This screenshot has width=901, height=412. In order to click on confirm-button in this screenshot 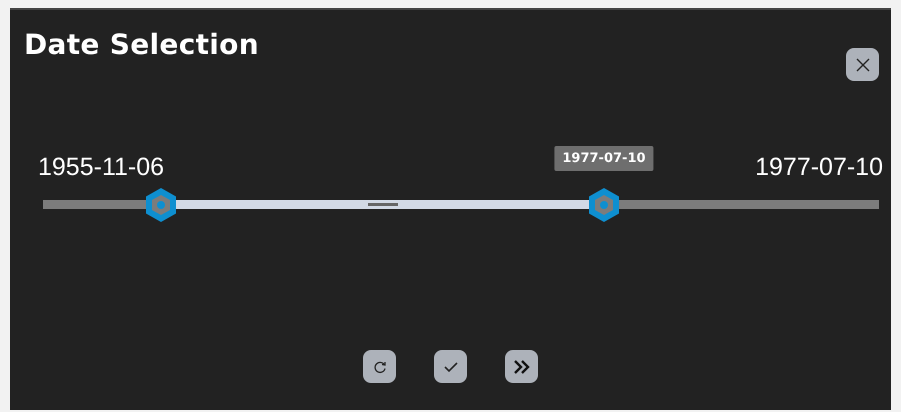, I will do `click(450, 366)`.